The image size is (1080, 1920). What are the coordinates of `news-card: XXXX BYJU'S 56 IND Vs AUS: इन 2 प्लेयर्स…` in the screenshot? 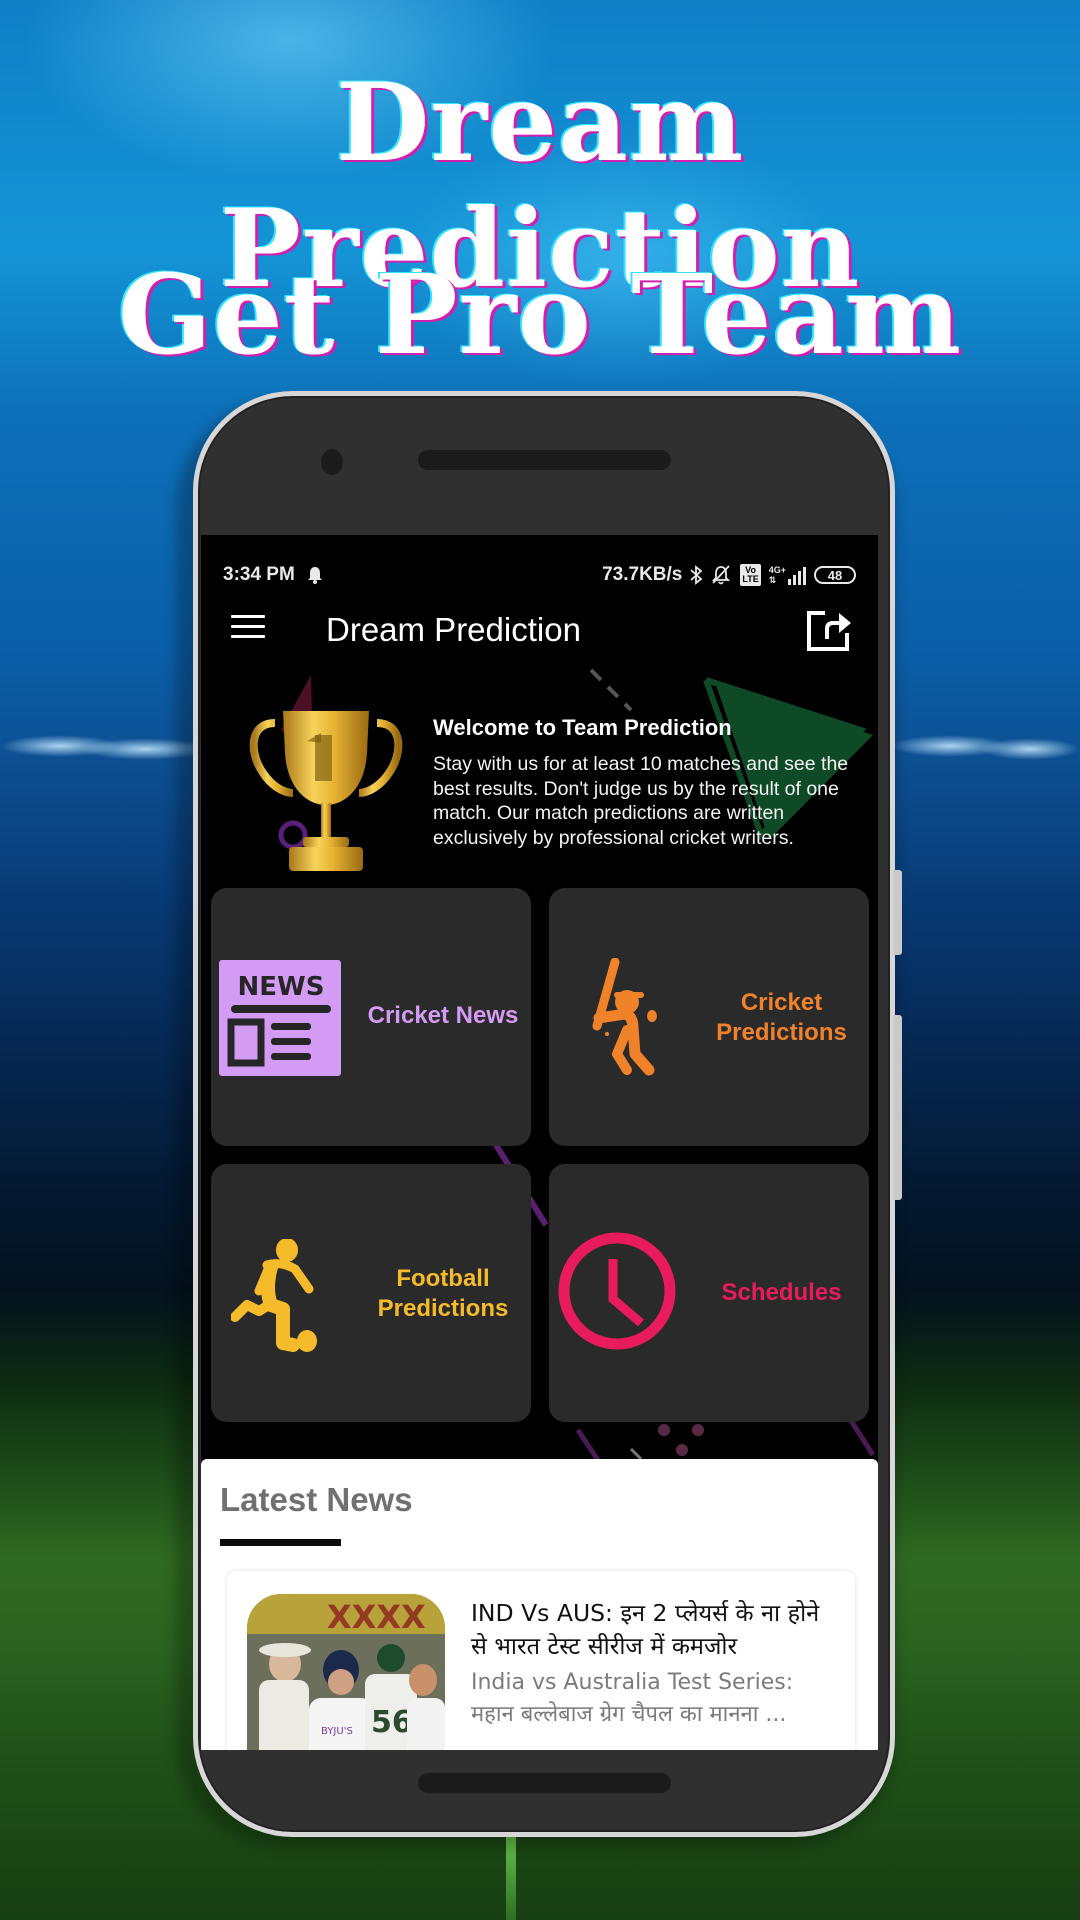 It's located at (541, 1660).